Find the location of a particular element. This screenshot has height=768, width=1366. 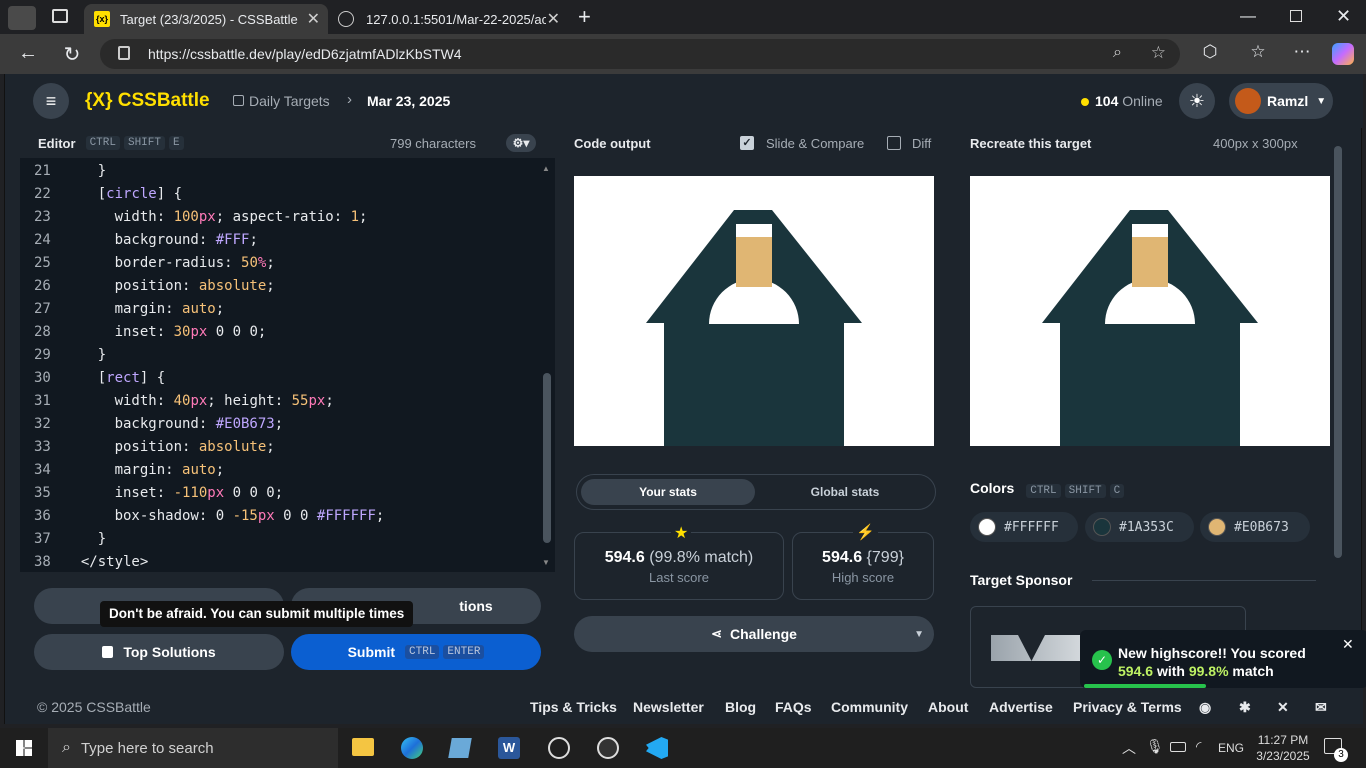

lock-icon is located at coordinates (108, 652).